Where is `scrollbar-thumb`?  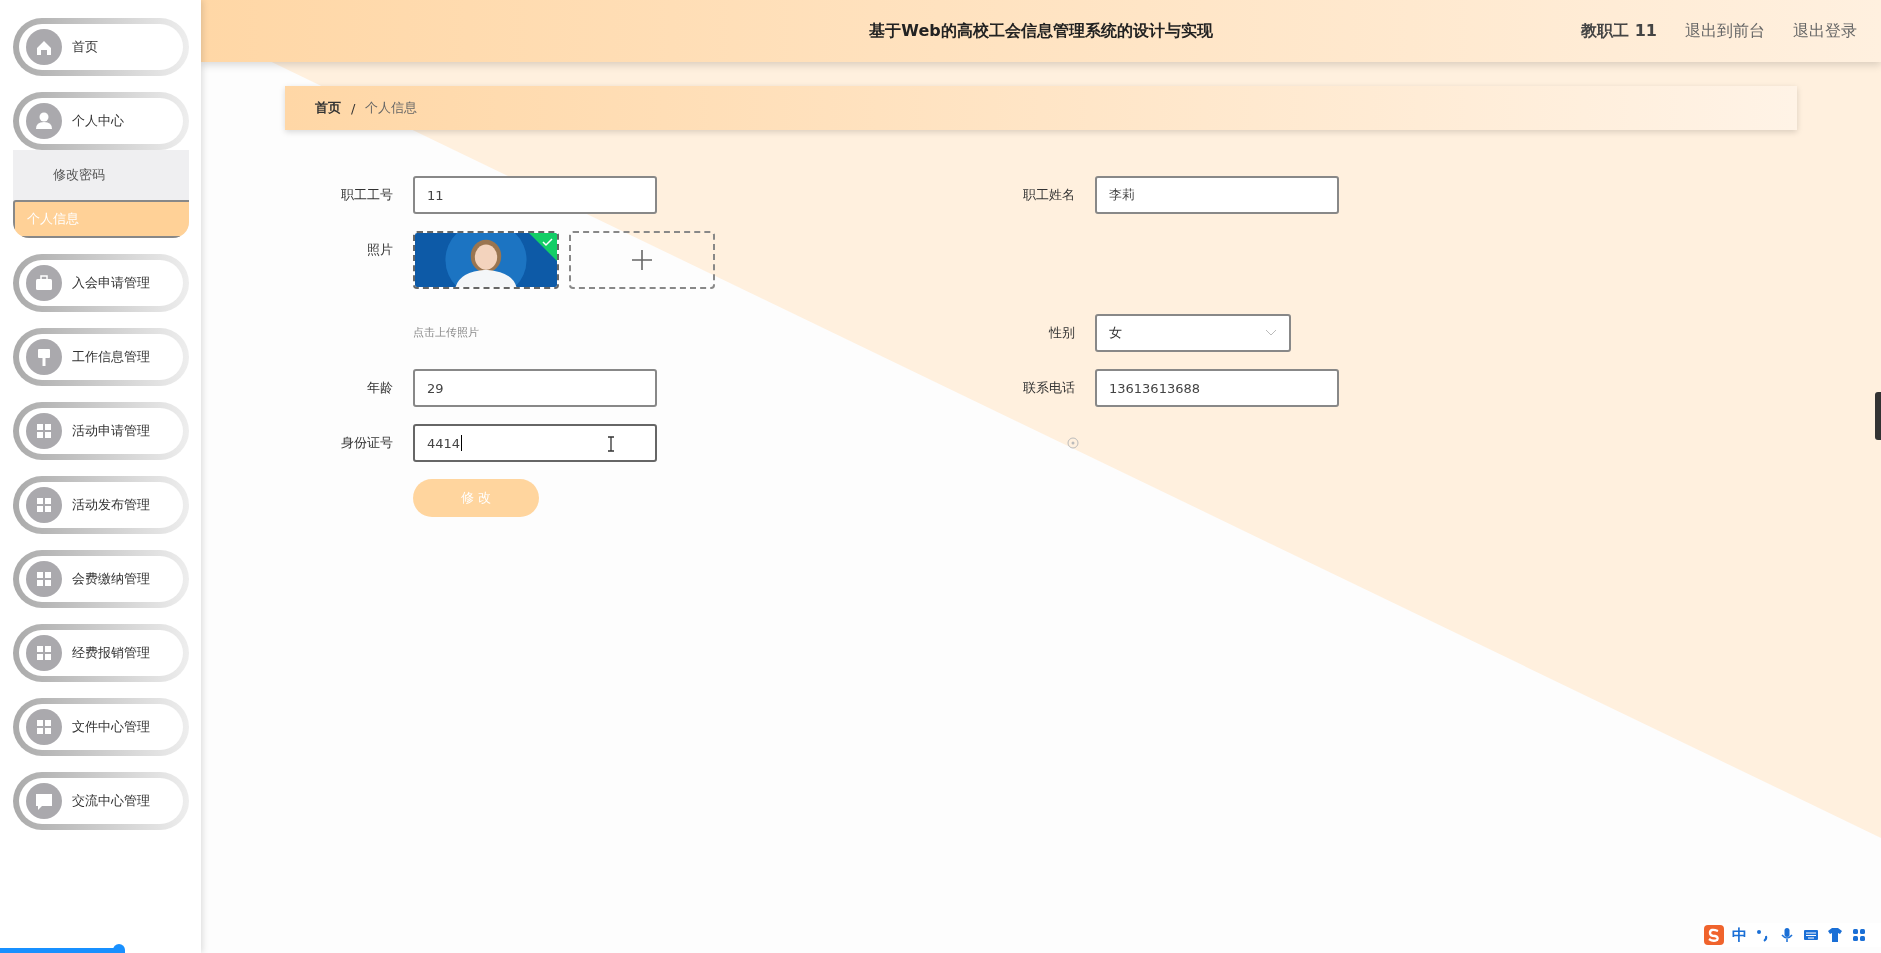
scrollbar-thumb is located at coordinates (1878, 416).